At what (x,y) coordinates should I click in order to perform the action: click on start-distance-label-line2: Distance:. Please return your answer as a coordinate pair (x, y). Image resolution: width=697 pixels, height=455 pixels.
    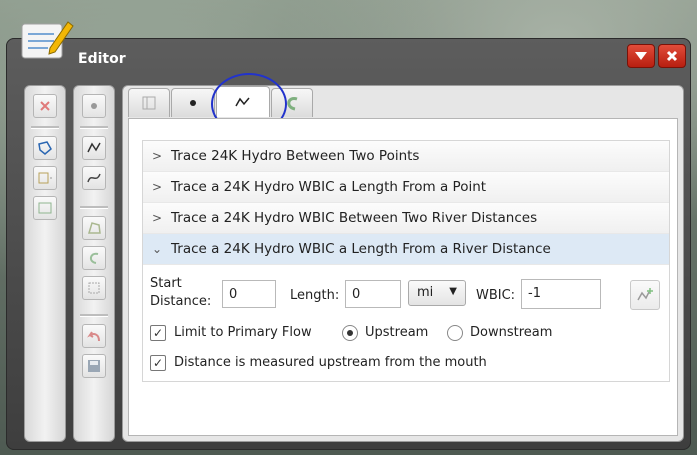
    Looking at the image, I should click on (181, 301).